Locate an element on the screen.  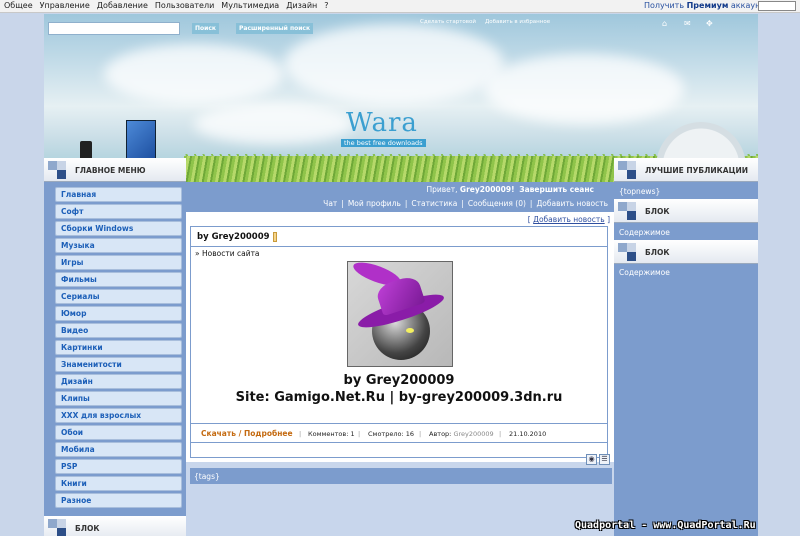
right-block2-content: Содержимое is located at coordinates (644, 272).